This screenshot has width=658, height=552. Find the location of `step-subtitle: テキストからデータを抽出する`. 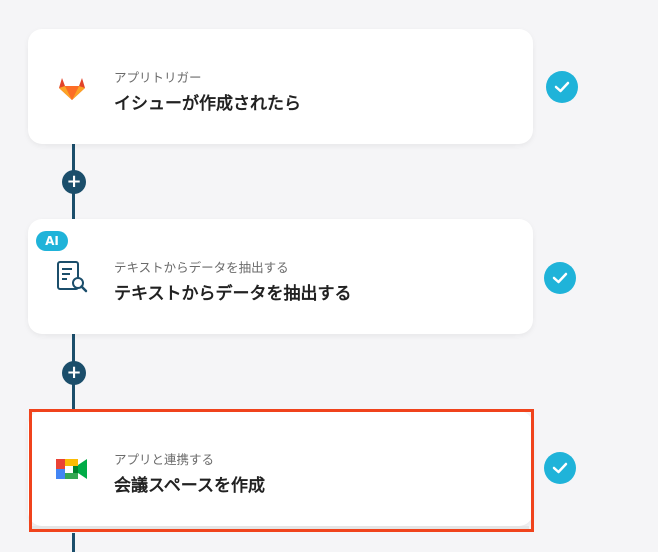

step-subtitle: テキストからデータを抽出する is located at coordinates (201, 267).